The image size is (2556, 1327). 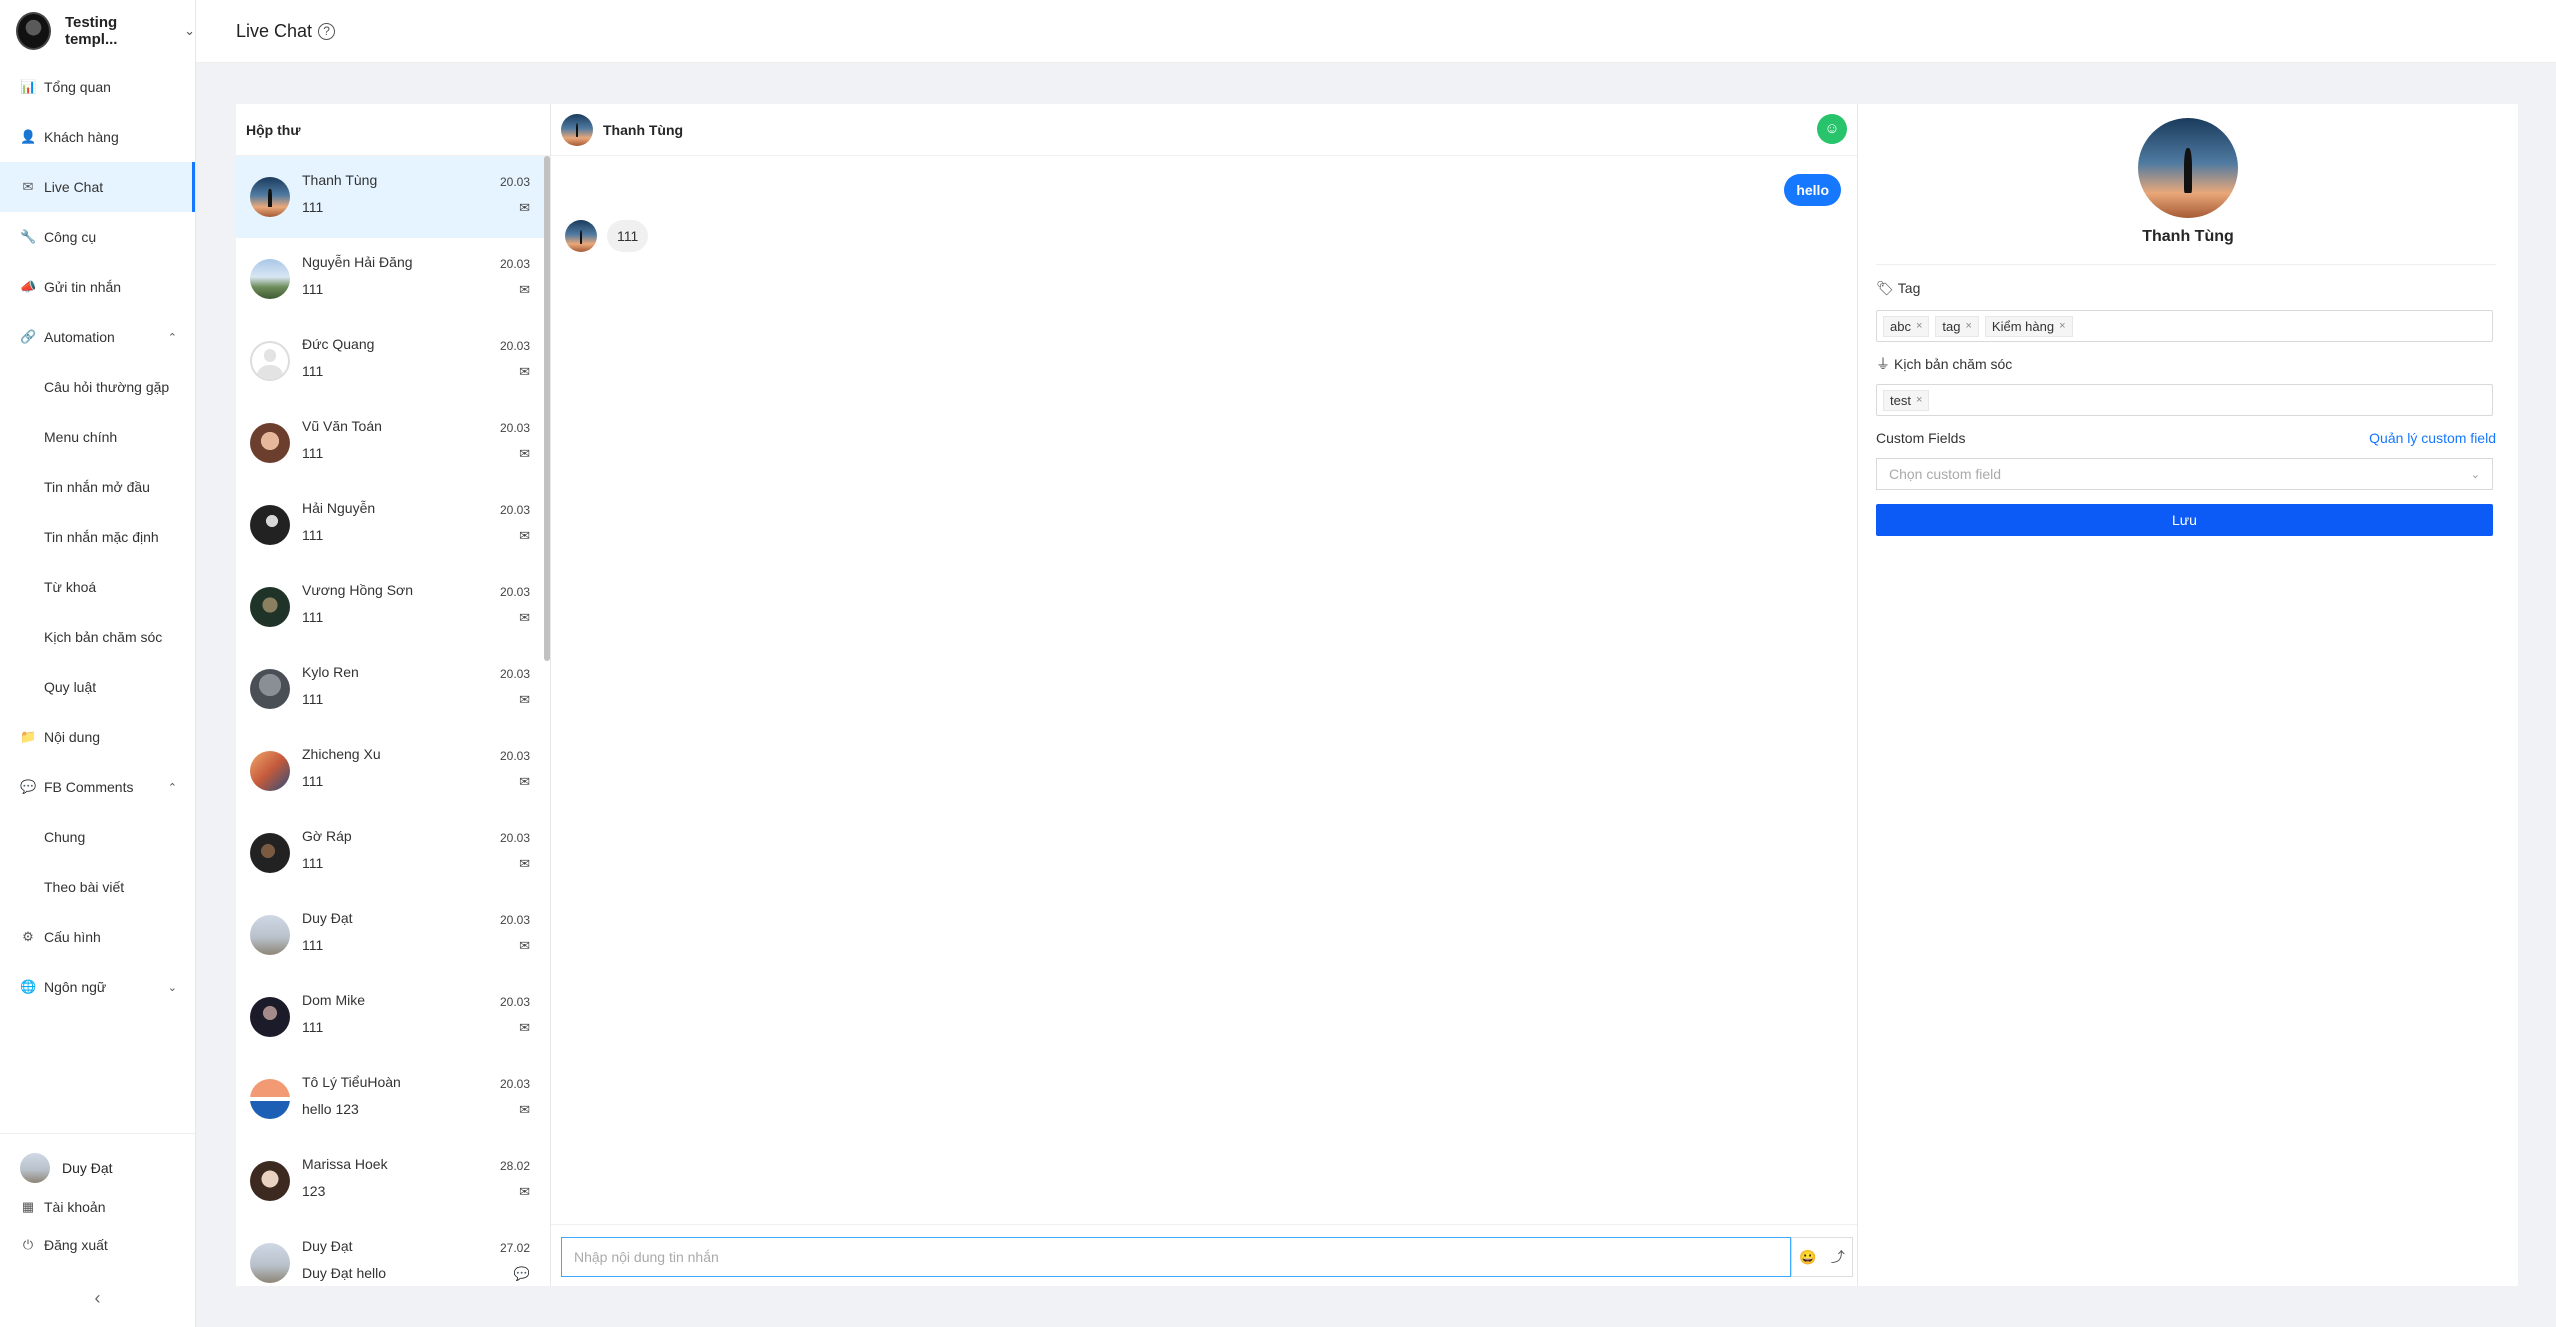 What do you see at coordinates (1945, 474) in the screenshot?
I see `custom-field-placeholder: Chọn custom field` at bounding box center [1945, 474].